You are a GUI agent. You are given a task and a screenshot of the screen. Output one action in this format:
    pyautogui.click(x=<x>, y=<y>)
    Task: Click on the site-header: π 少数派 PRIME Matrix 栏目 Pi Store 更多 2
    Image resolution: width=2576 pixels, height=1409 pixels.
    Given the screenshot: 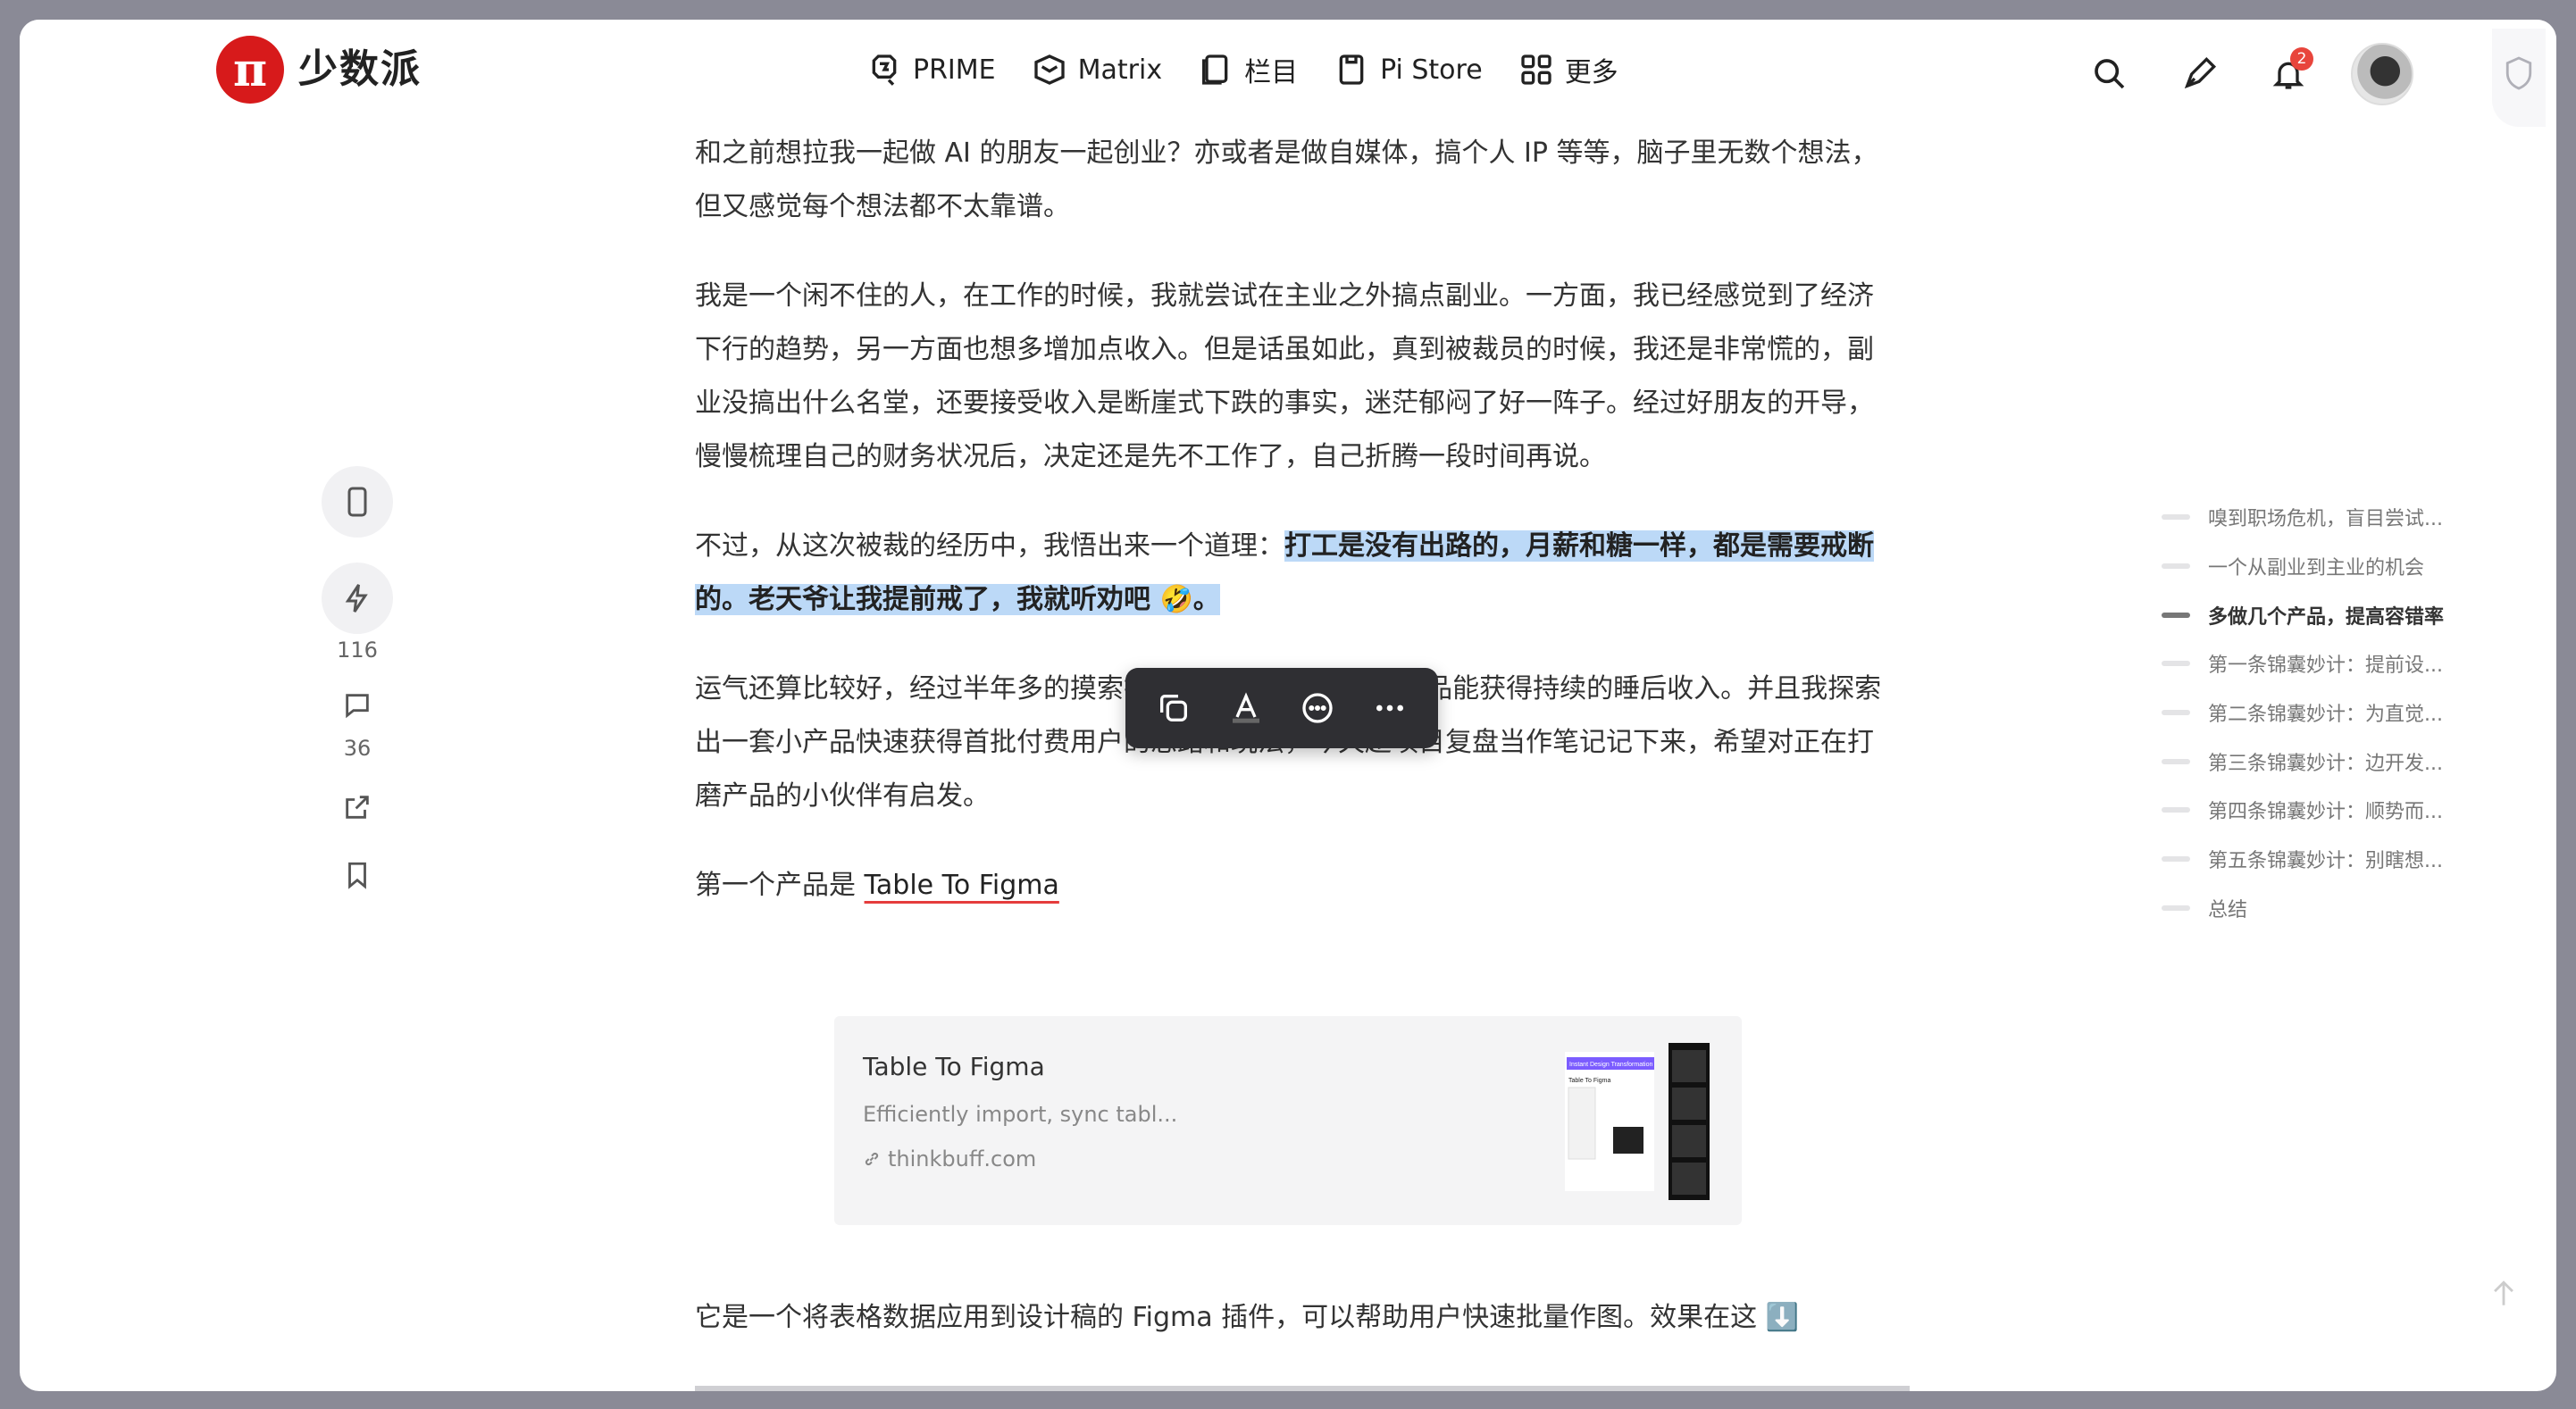 What is the action you would take?
    pyautogui.click(x=1288, y=73)
    